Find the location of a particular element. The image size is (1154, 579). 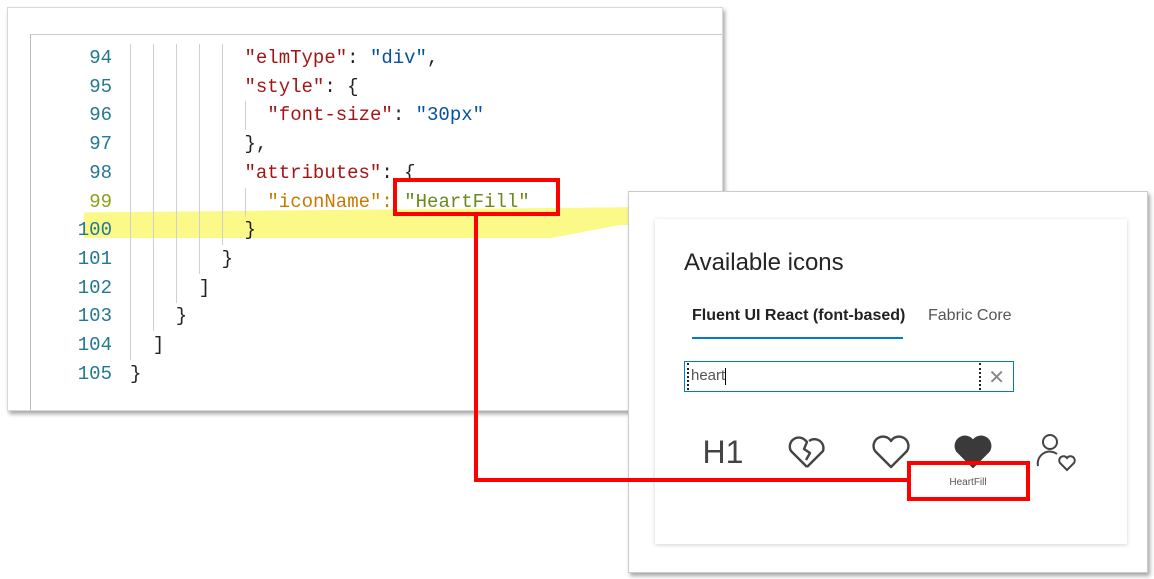

icon-results: H1 is located at coordinates (891, 452).